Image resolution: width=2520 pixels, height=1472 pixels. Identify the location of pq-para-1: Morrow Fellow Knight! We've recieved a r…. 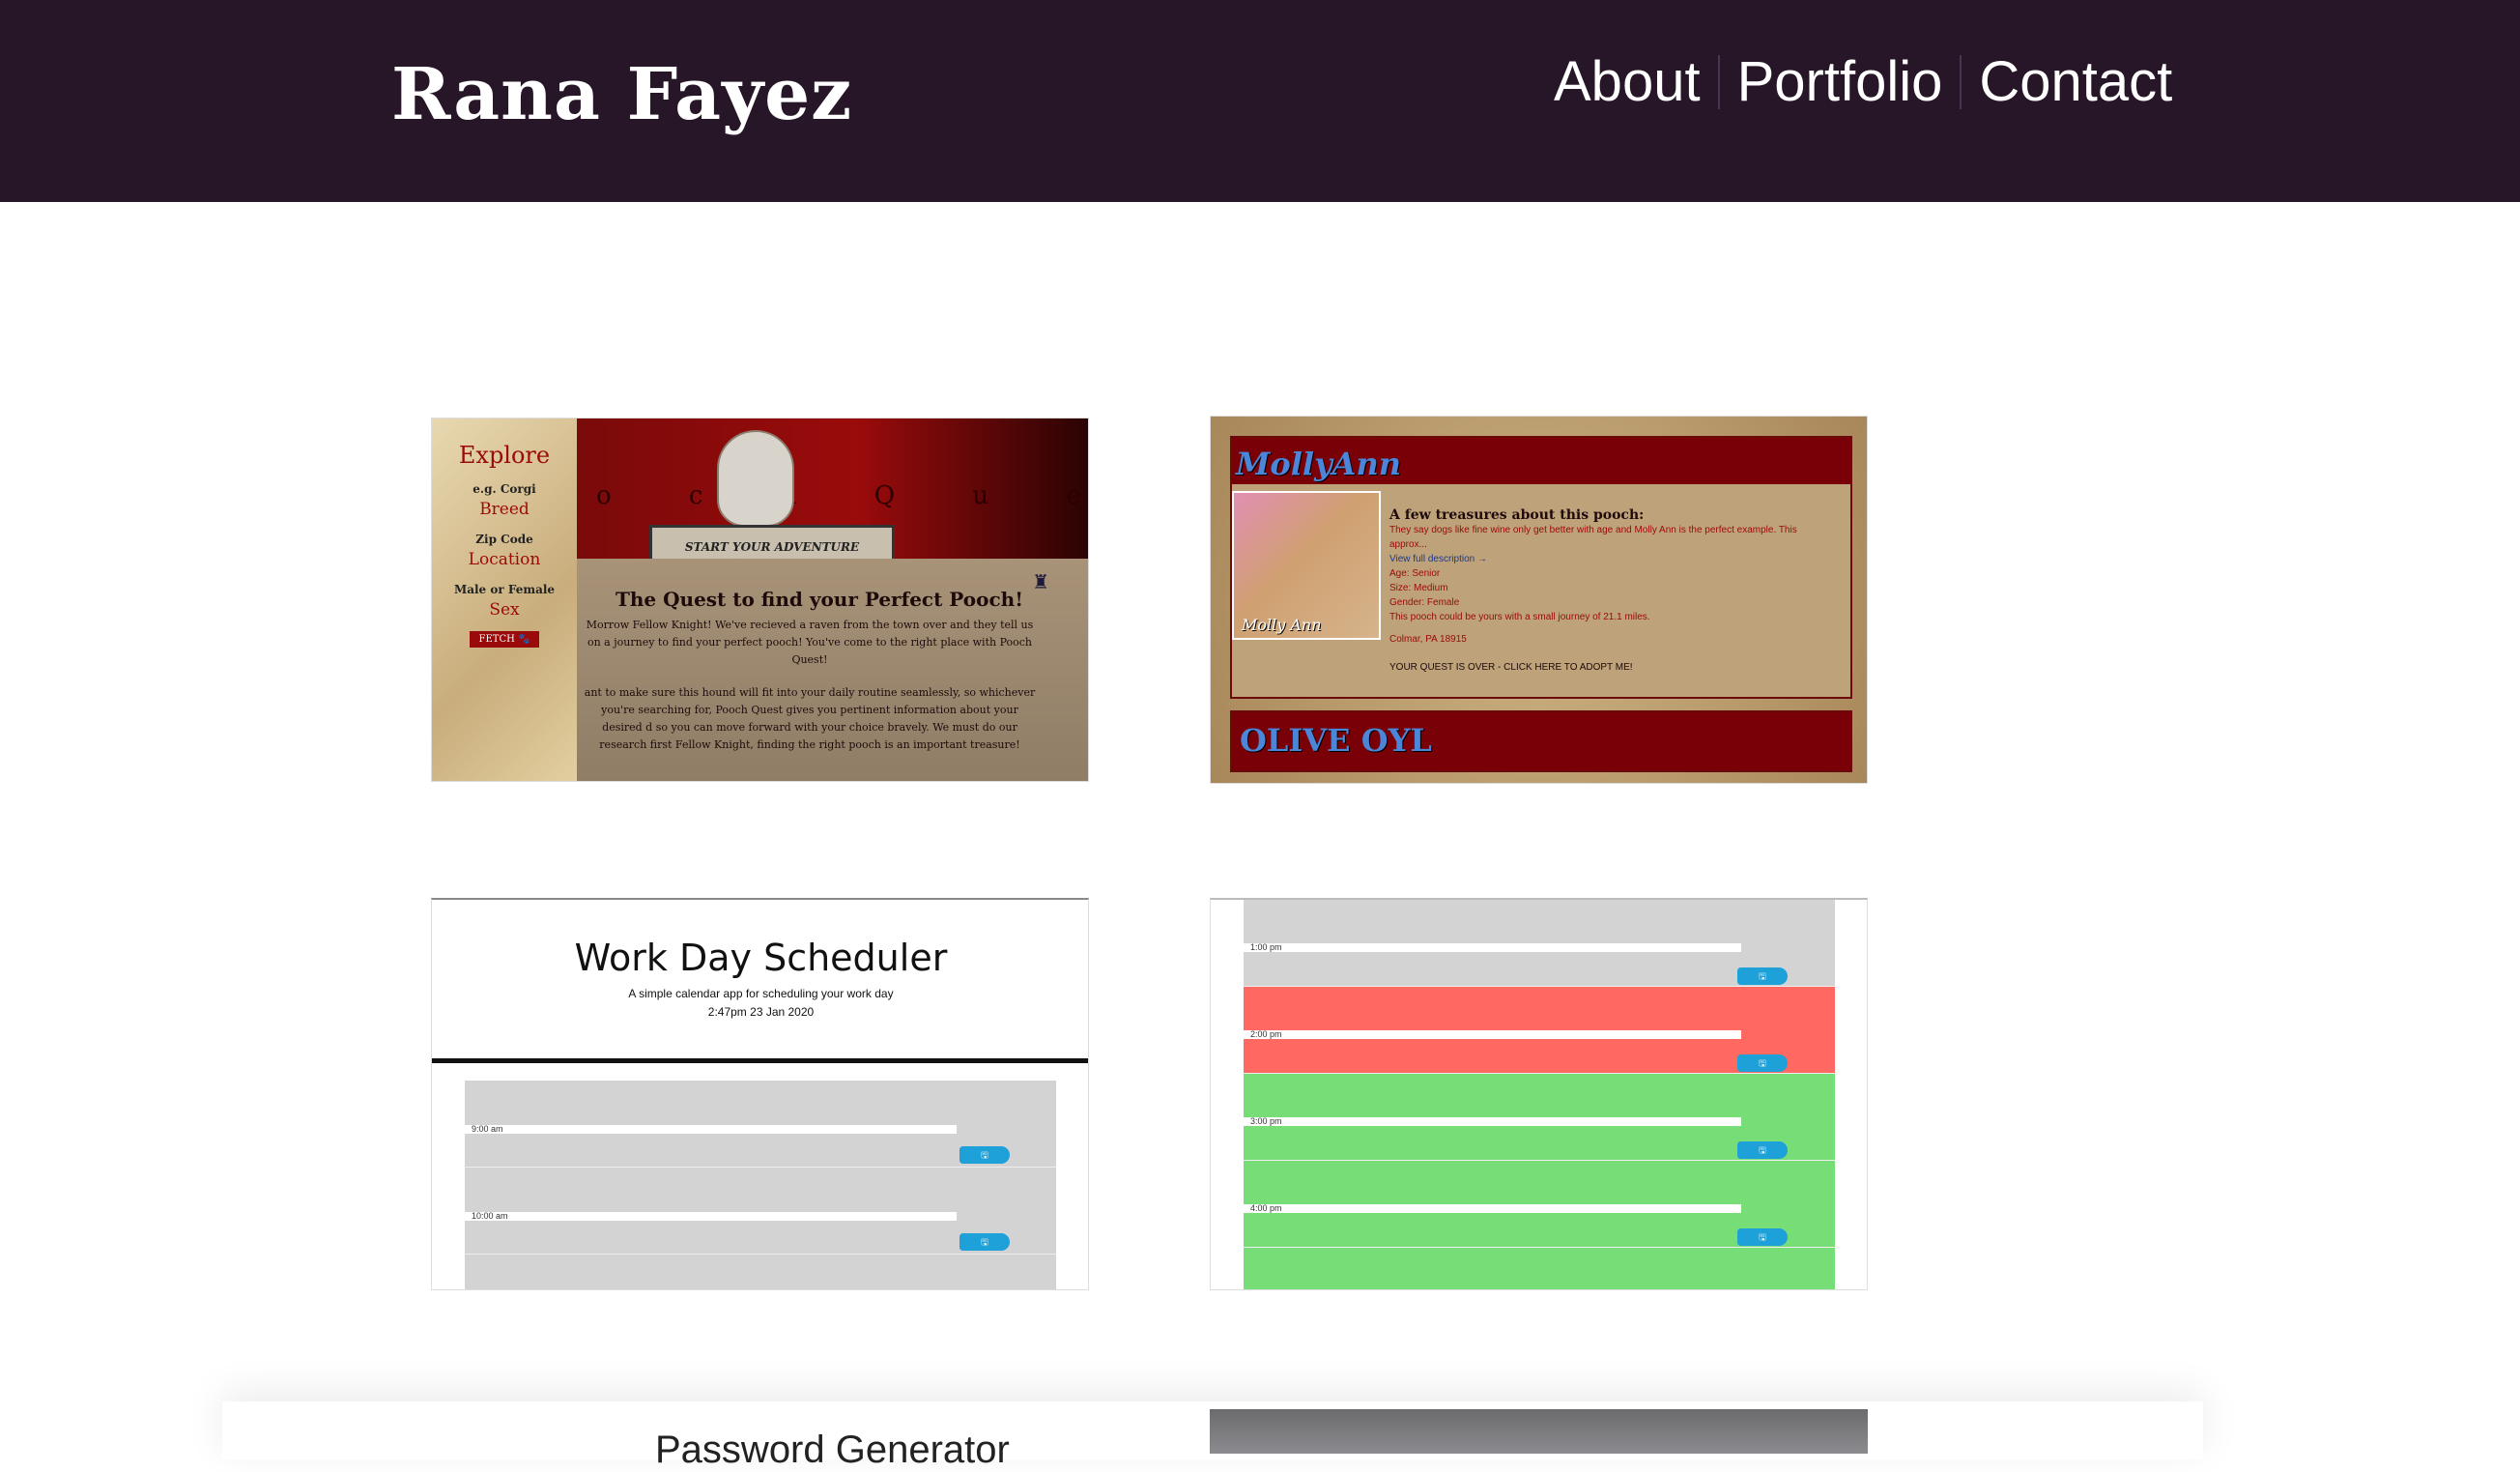
(810, 642).